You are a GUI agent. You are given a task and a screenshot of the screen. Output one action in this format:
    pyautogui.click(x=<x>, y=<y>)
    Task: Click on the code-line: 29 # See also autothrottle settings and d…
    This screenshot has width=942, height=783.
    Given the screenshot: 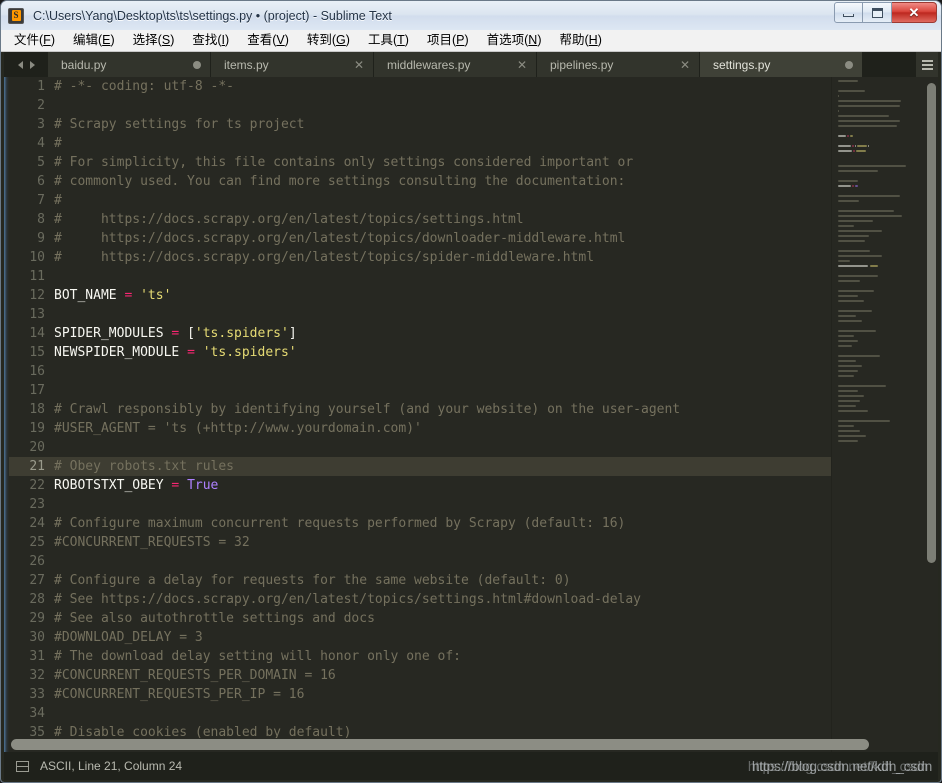 What is the action you would take?
    pyautogui.click(x=420, y=618)
    